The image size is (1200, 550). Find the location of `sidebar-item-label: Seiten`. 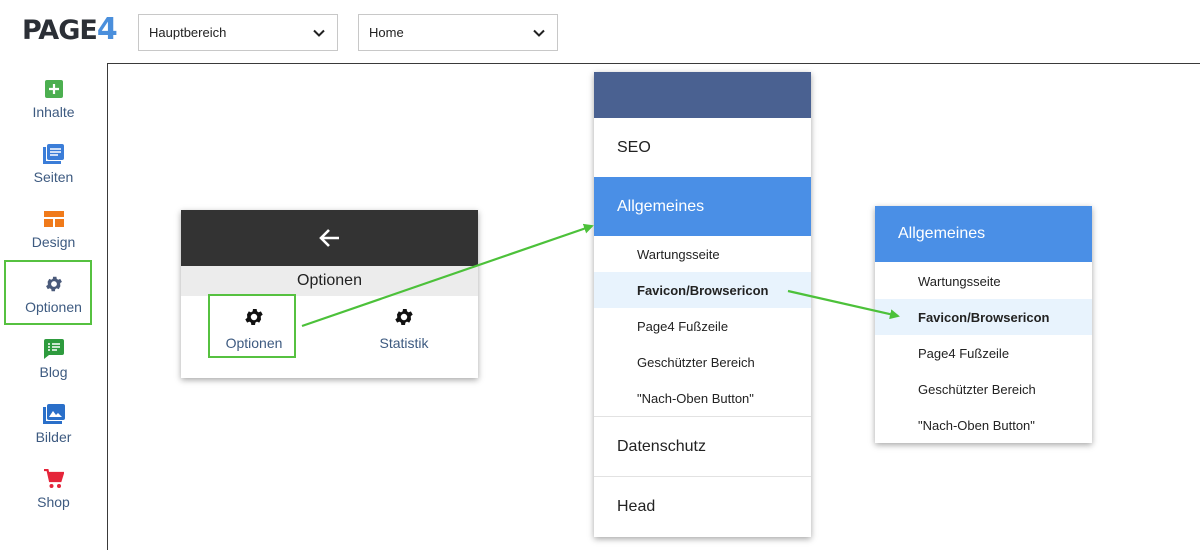

sidebar-item-label: Seiten is located at coordinates (53, 177).